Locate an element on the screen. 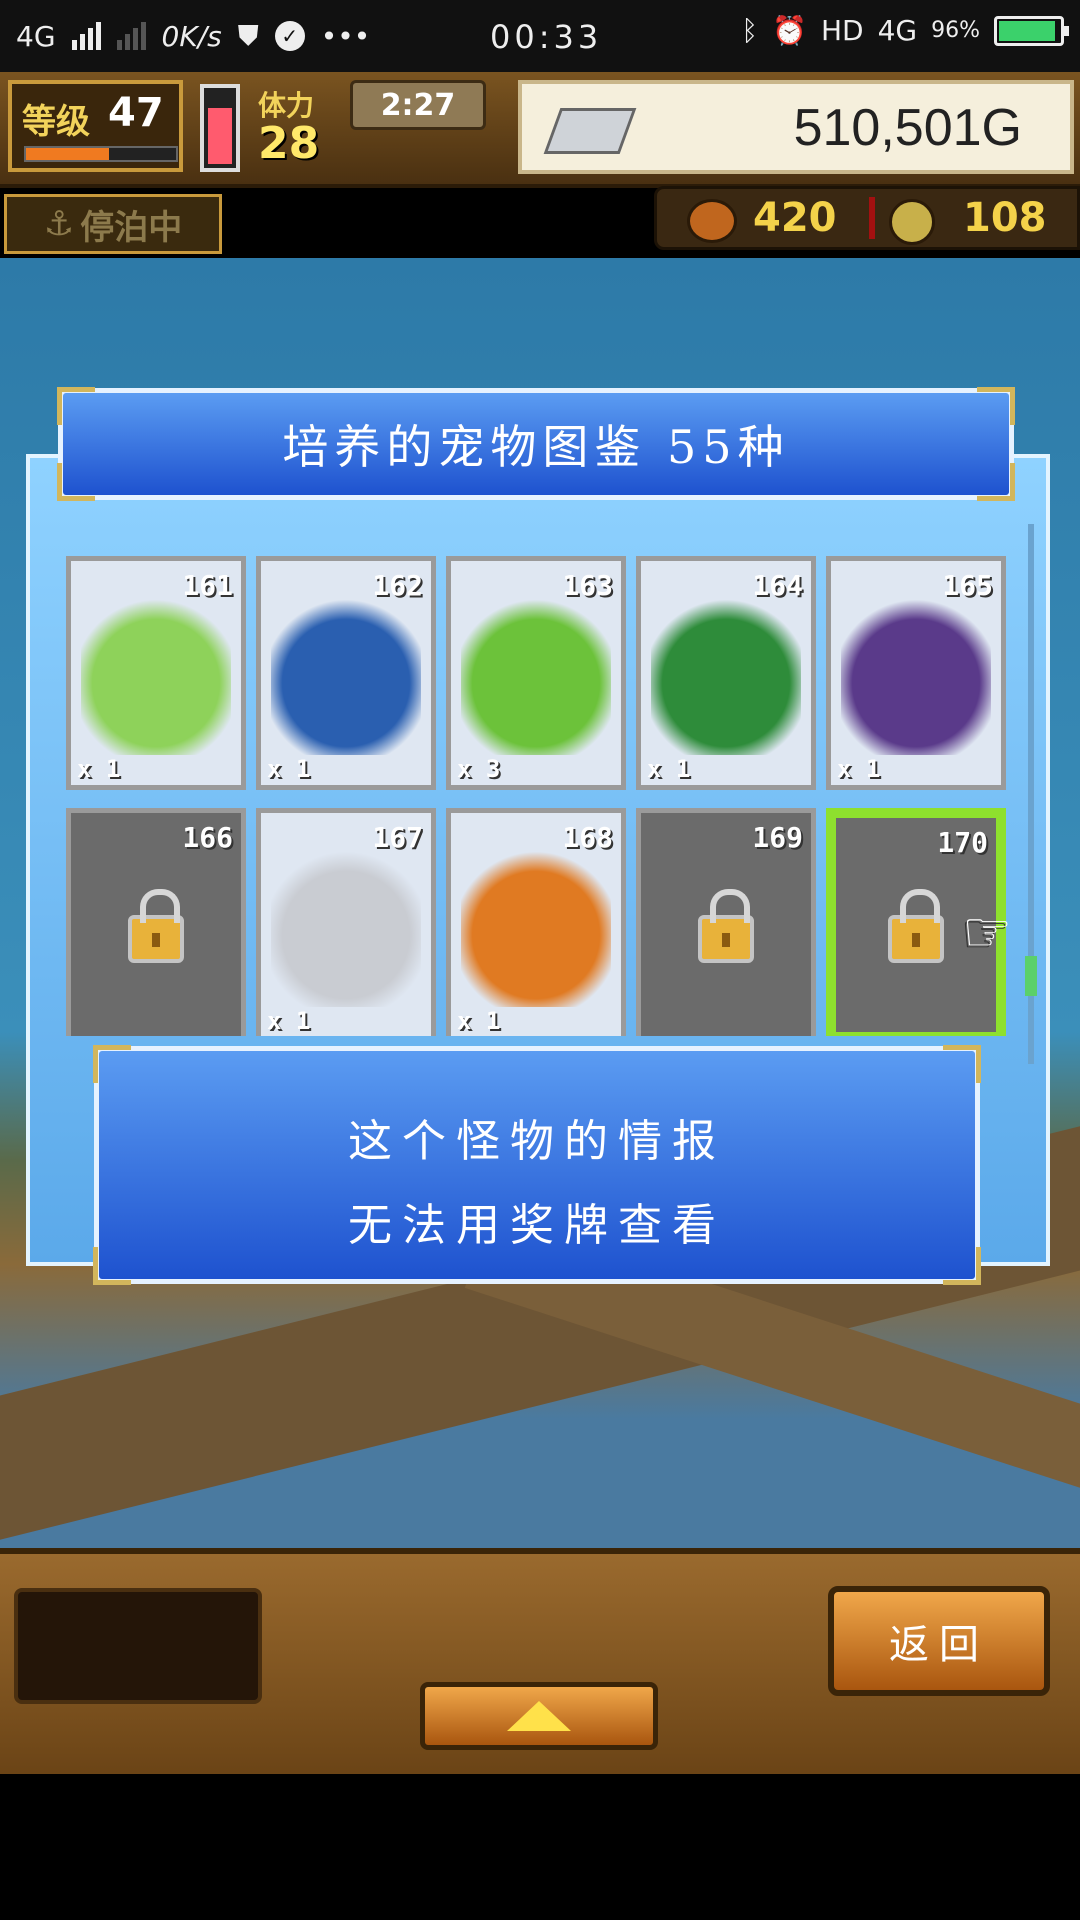 This screenshot has width=1080, height=1920. battery-percent: 96% is located at coordinates (955, 30).